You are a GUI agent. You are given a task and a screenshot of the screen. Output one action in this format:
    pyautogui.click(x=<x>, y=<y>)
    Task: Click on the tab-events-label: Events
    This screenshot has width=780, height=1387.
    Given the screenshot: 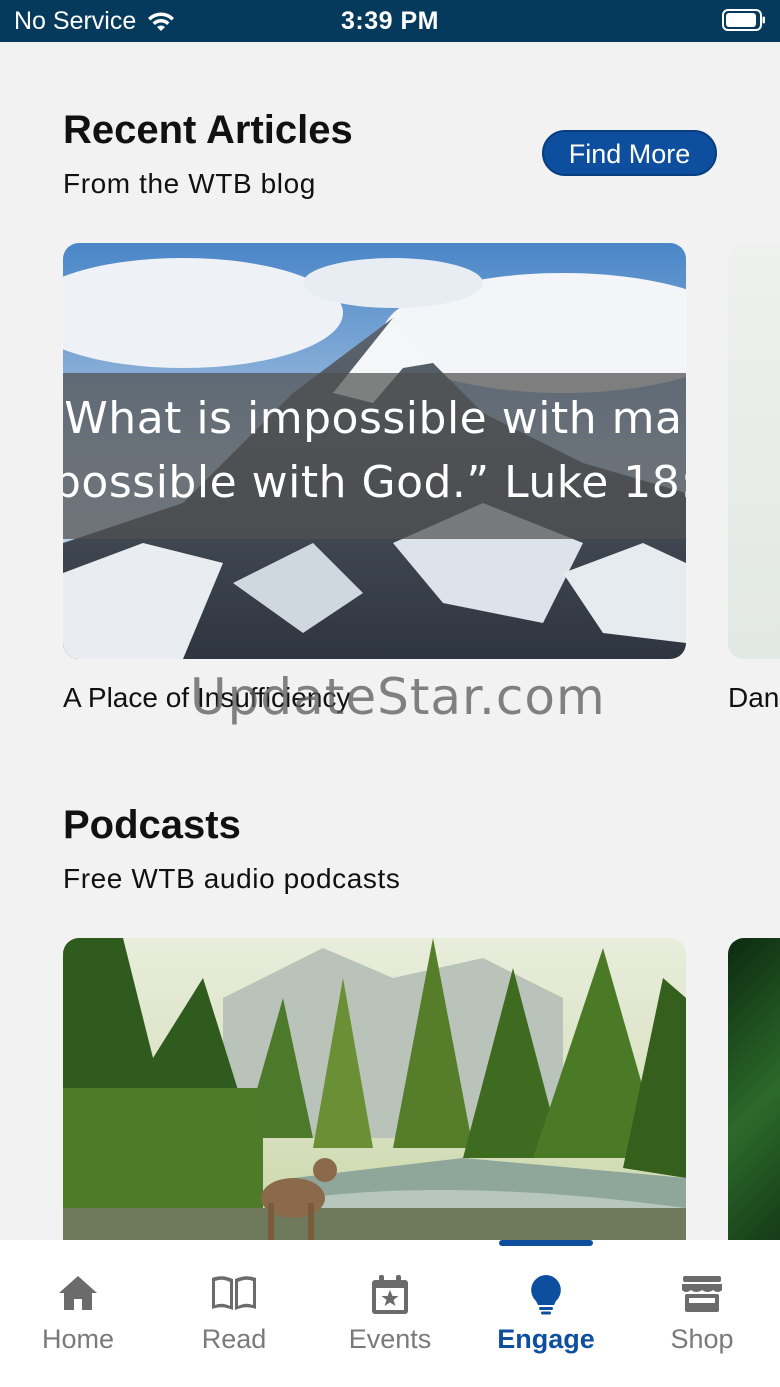 What is the action you would take?
    pyautogui.click(x=390, y=1339)
    